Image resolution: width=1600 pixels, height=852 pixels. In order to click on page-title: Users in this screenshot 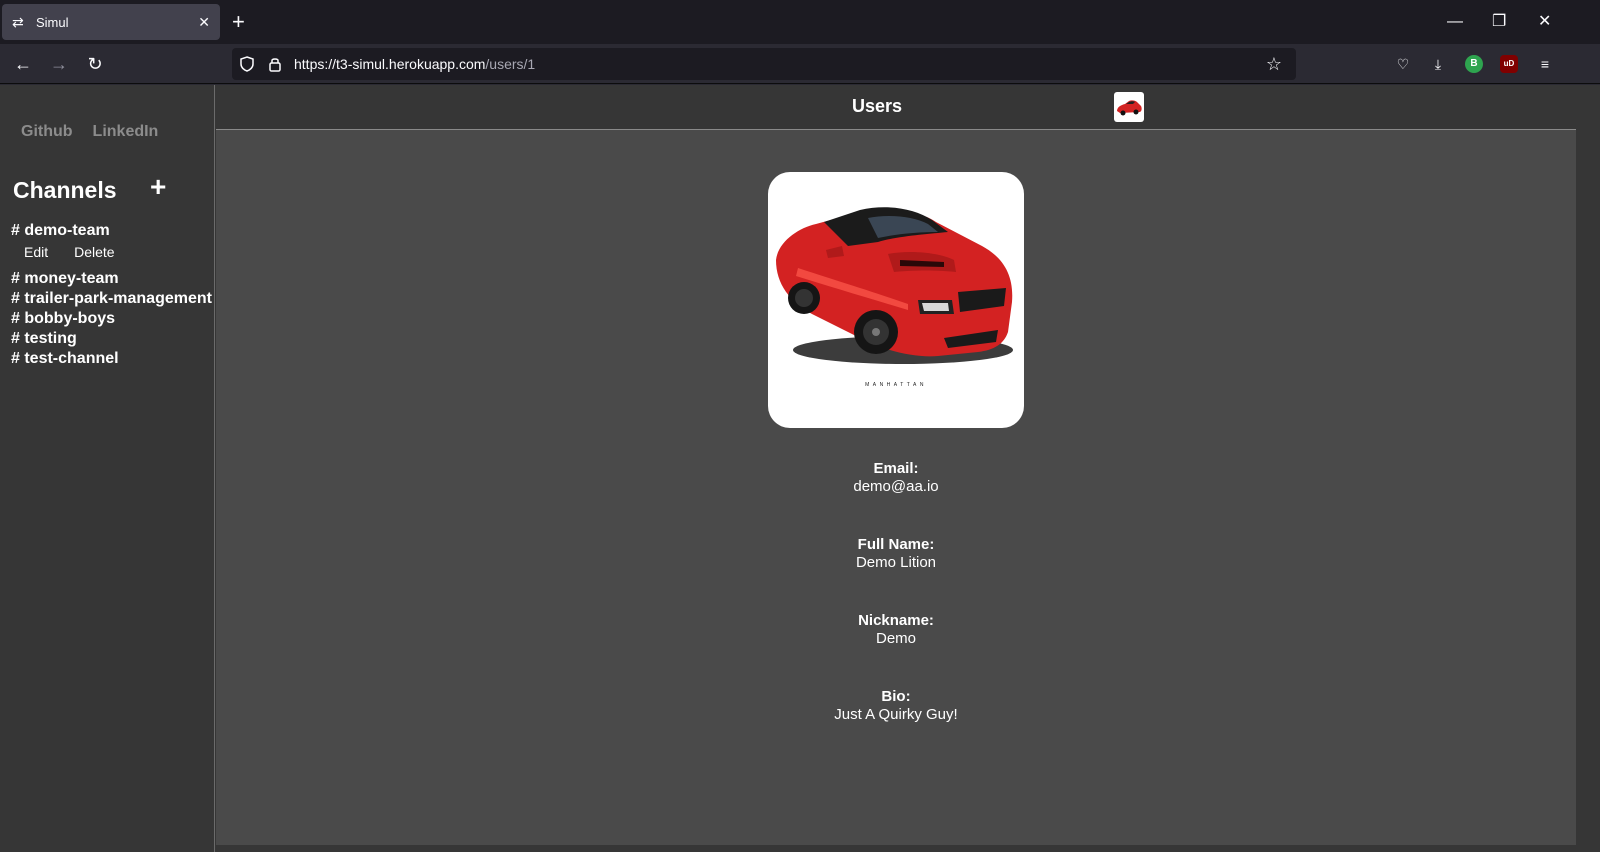, I will do `click(877, 106)`.